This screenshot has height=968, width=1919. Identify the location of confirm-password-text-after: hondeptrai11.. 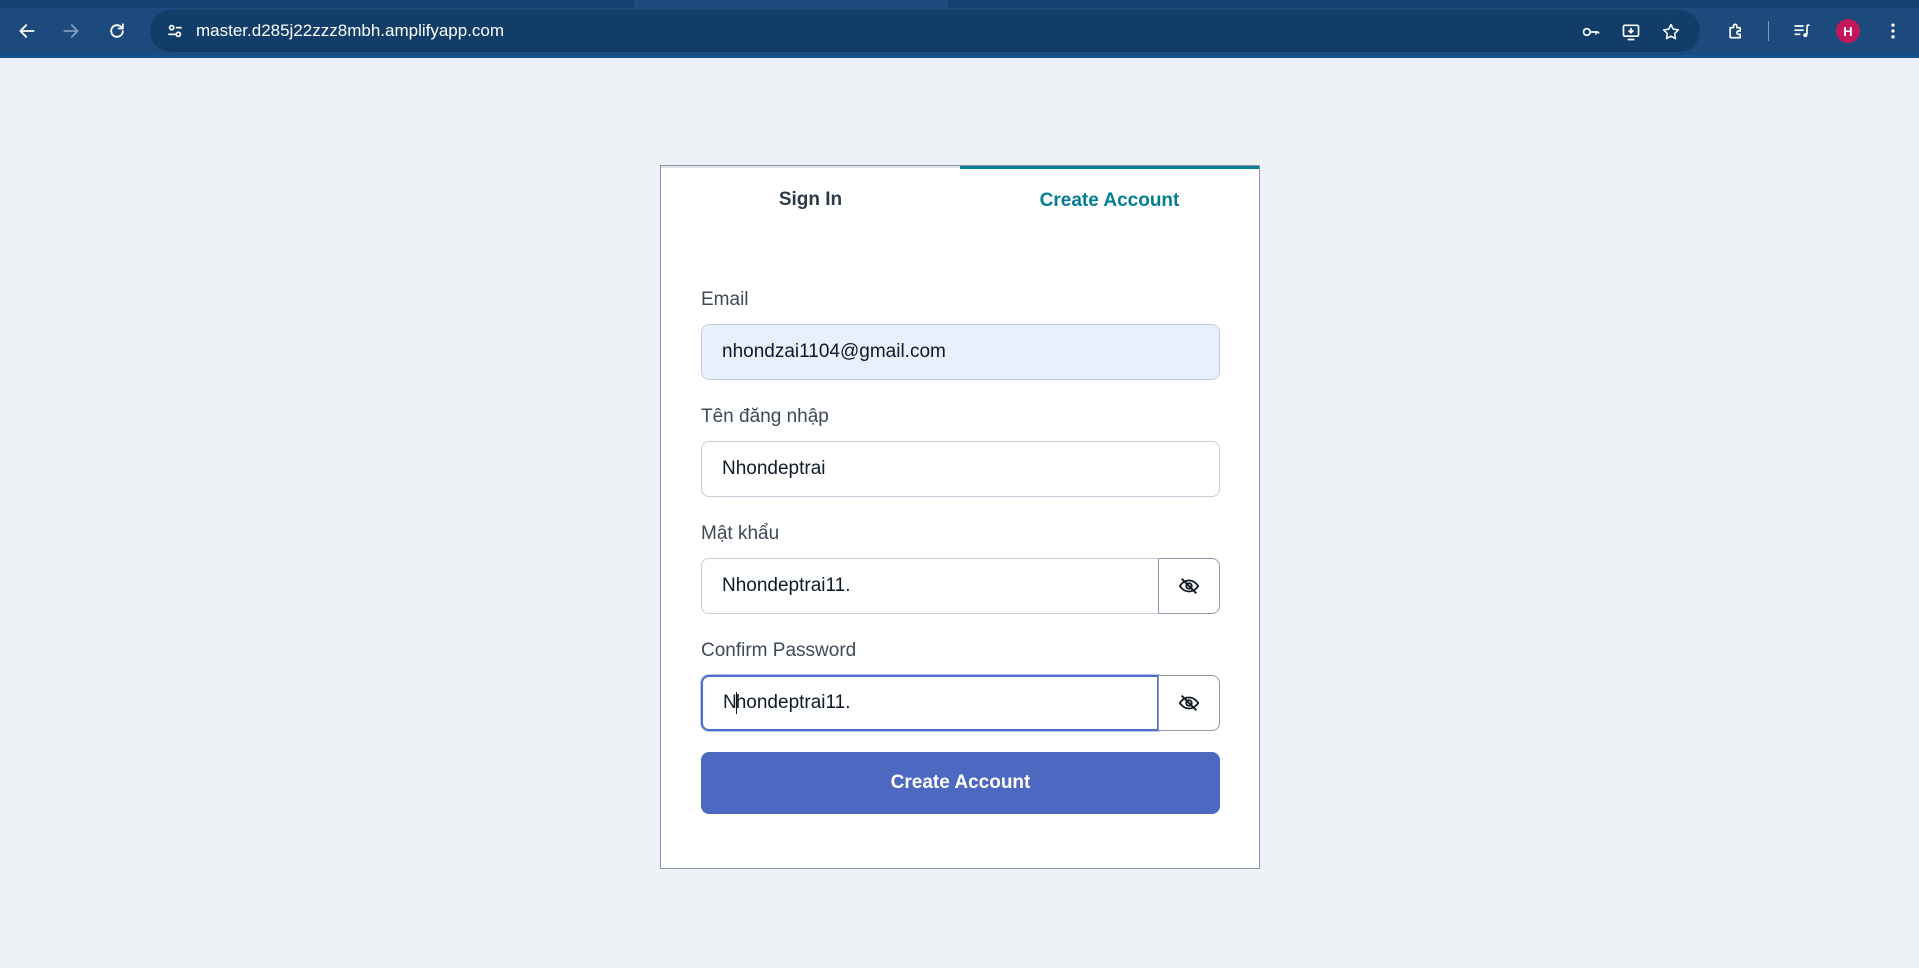
(793, 702).